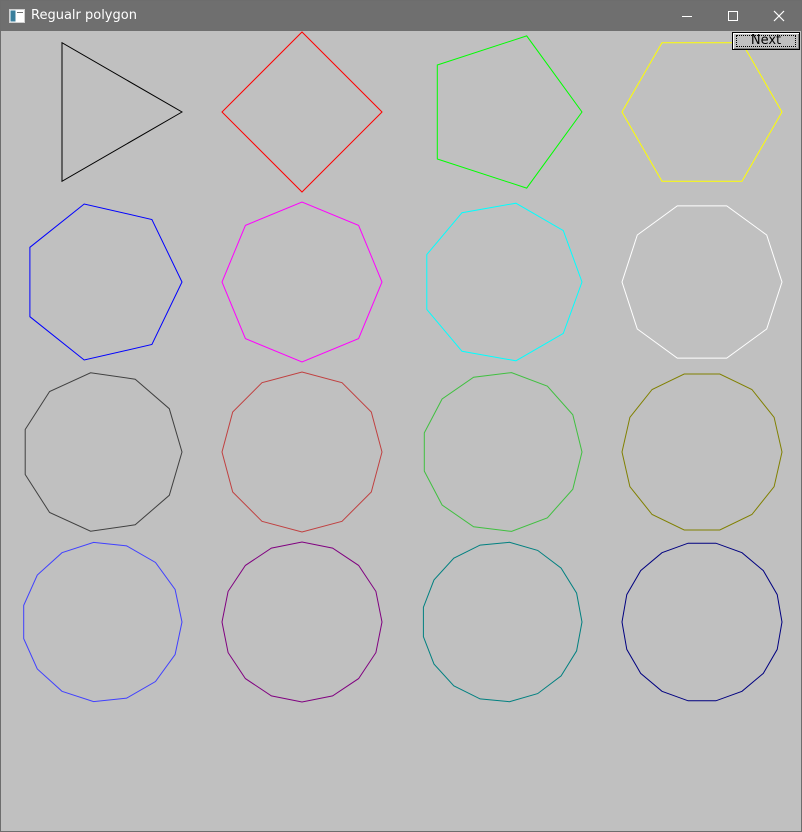 The image size is (802, 832). I want to click on next-button-label: Next, so click(766, 40).